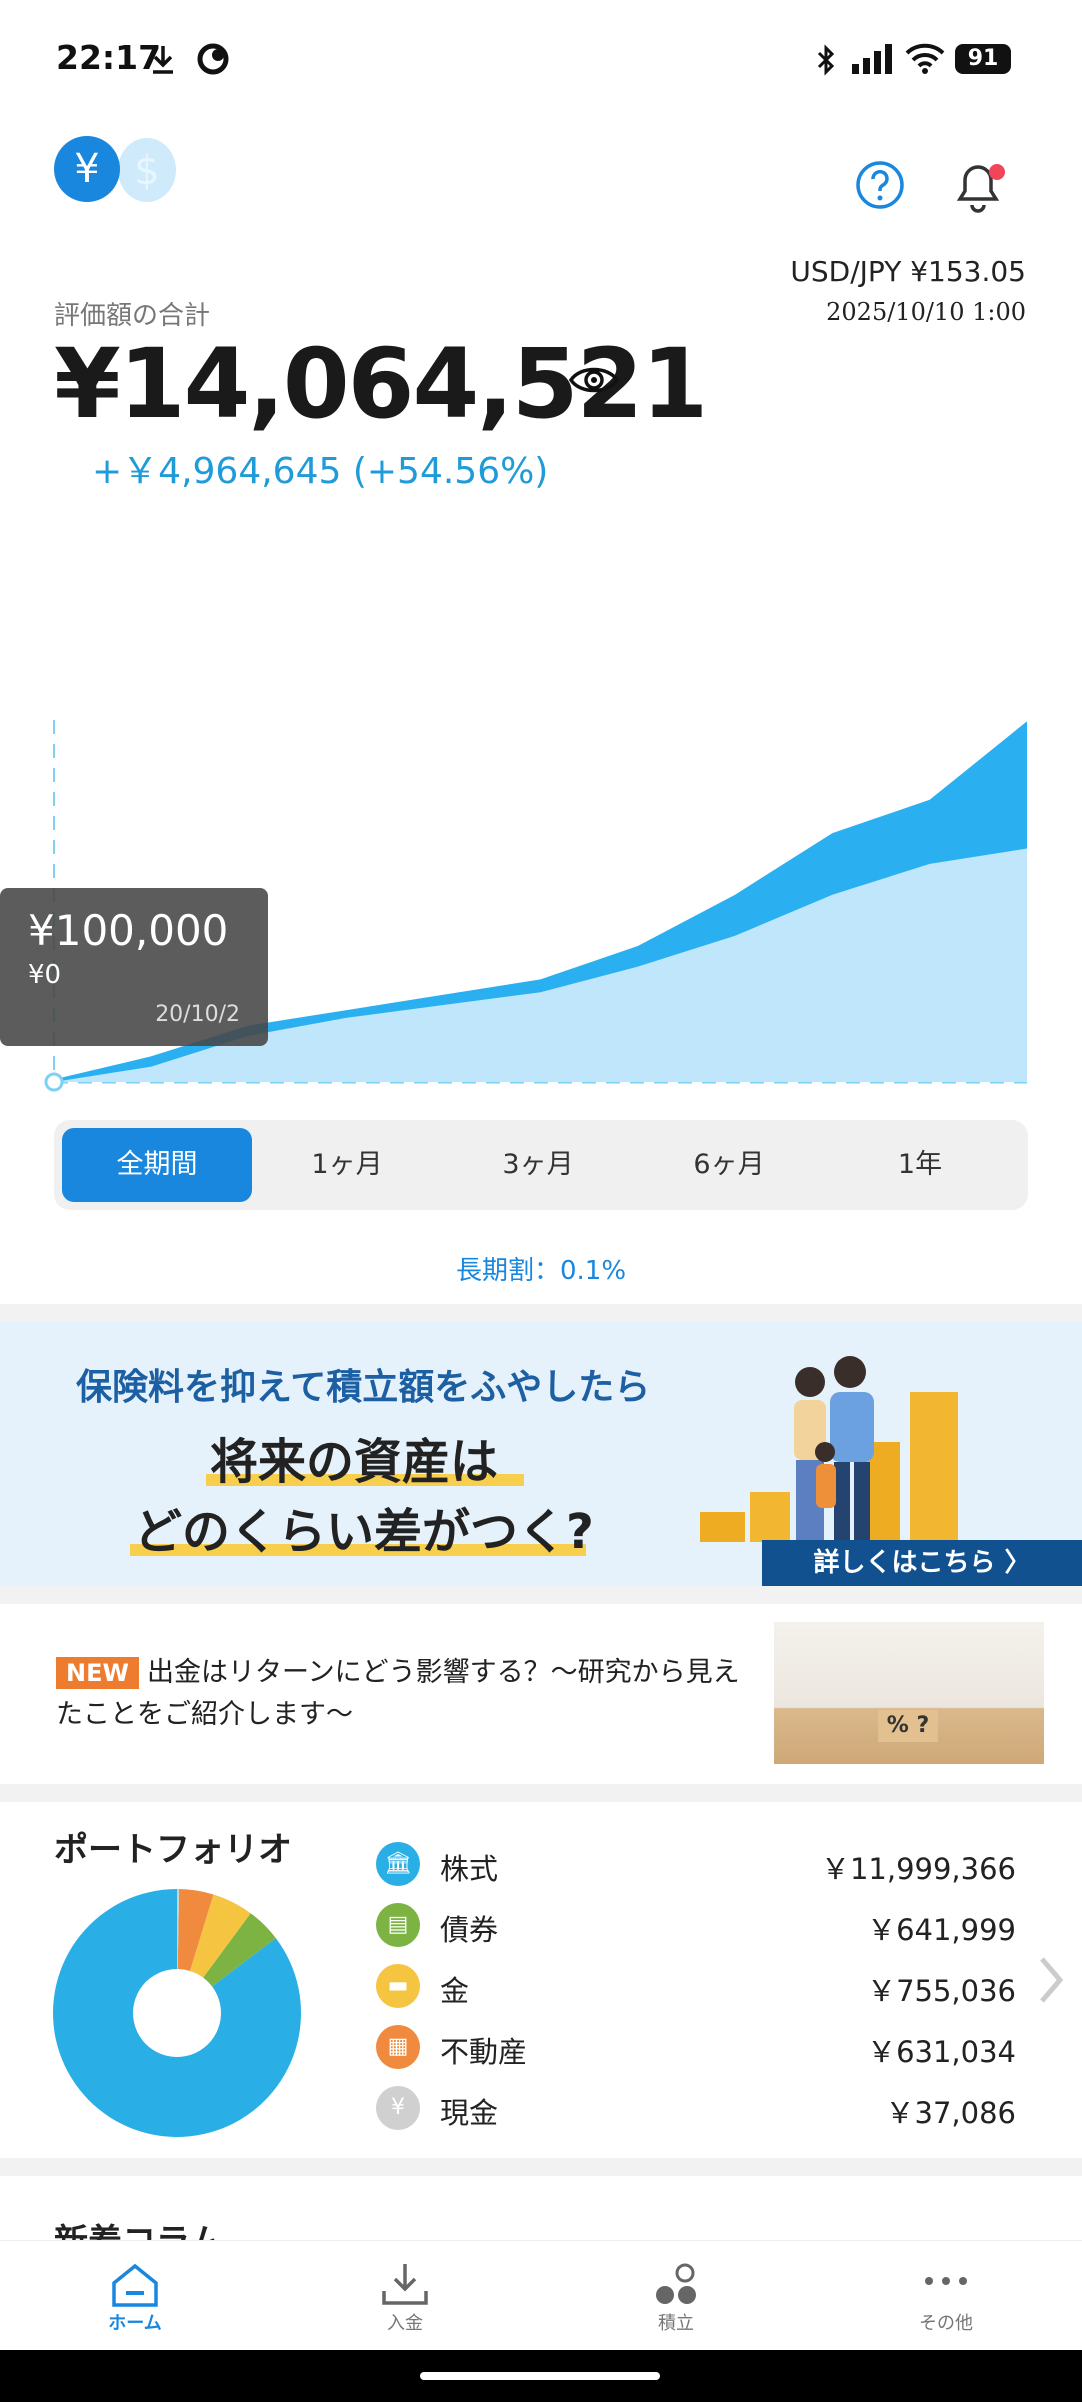 The image size is (1082, 2402). What do you see at coordinates (920, 1165) in the screenshot?
I see `tab-1y: 1年` at bounding box center [920, 1165].